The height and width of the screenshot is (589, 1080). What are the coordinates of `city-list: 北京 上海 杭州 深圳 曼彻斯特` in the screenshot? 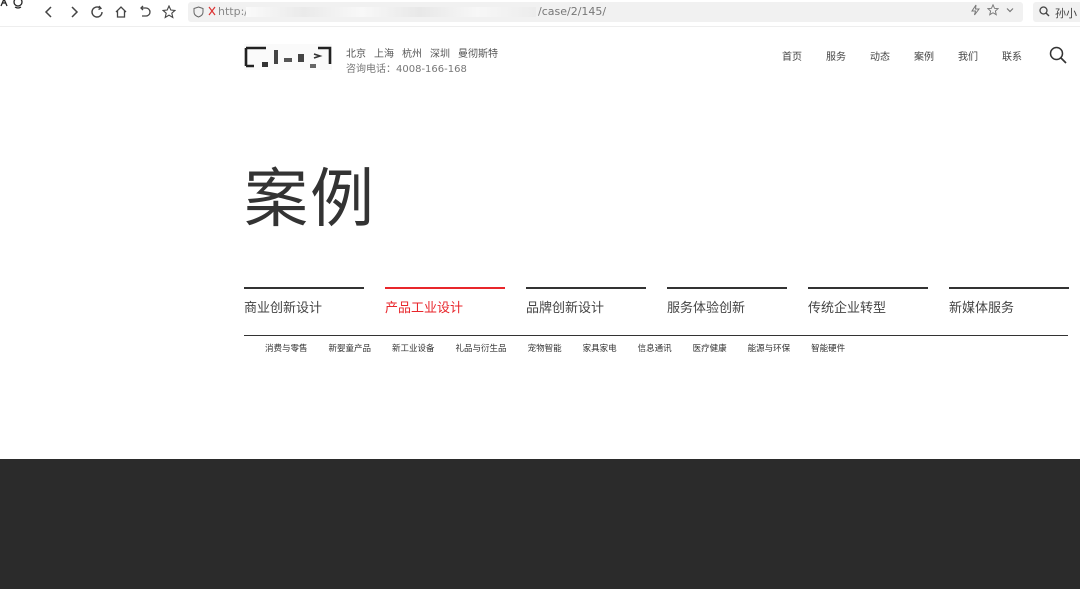 It's located at (422, 52).